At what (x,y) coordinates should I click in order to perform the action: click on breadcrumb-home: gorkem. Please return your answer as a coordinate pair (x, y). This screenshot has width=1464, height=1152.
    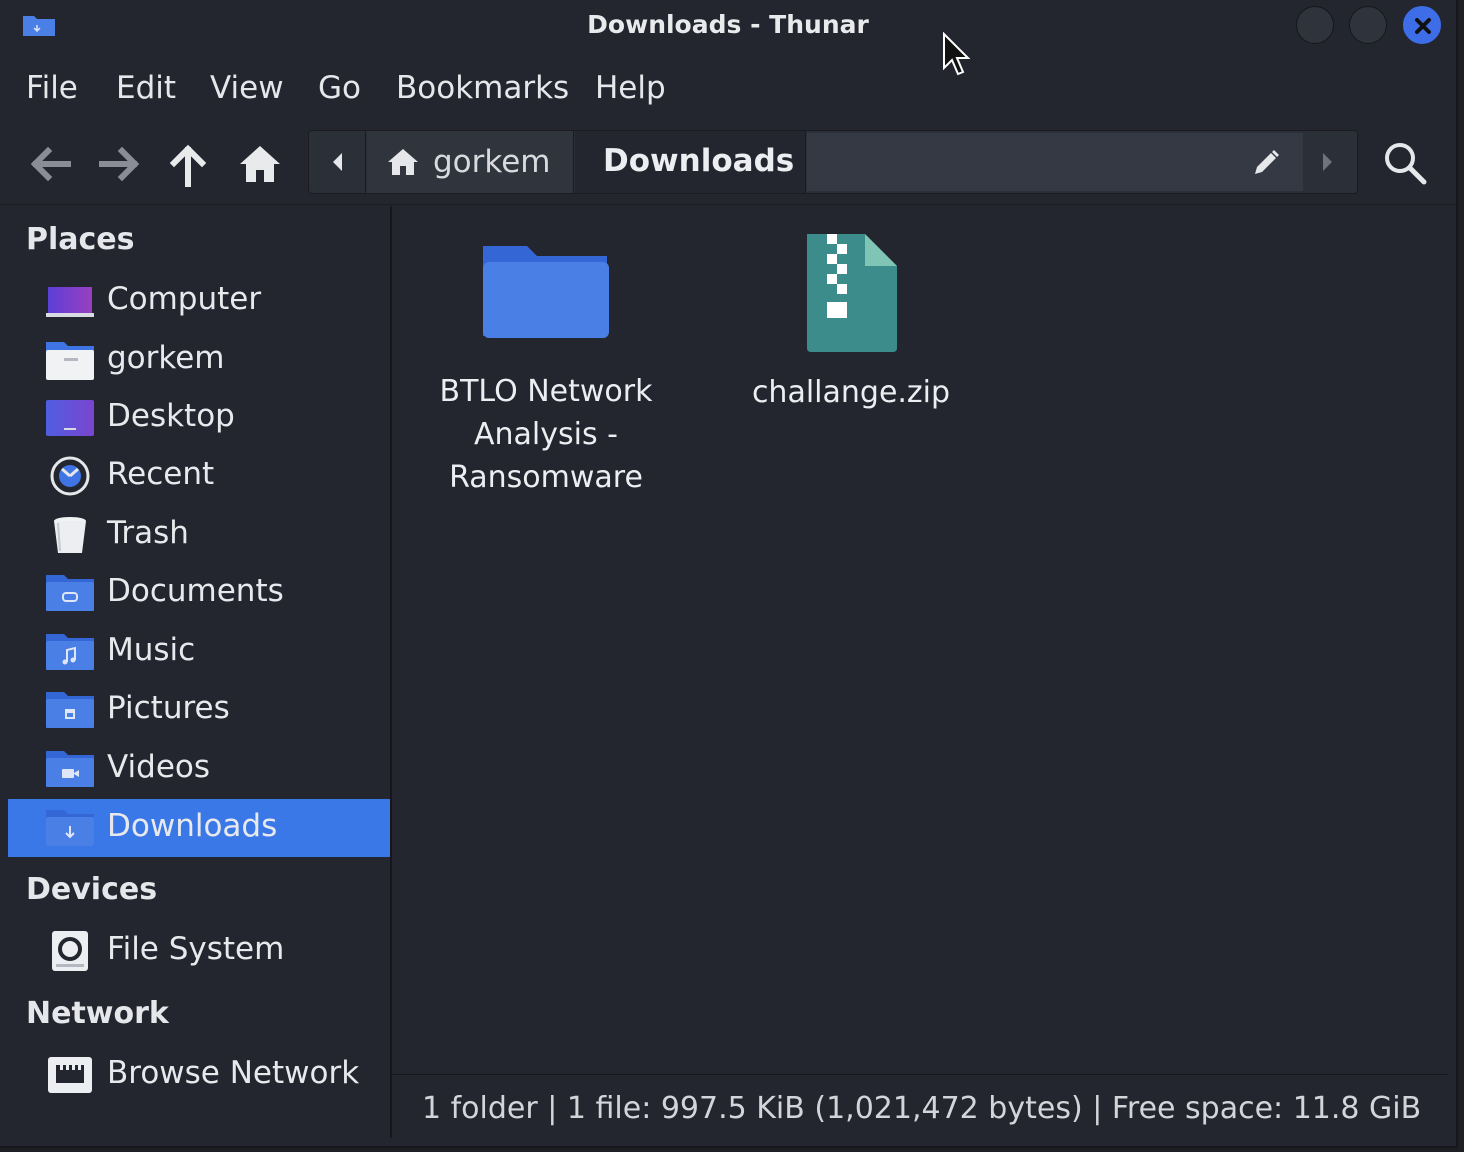
    Looking at the image, I should click on (470, 162).